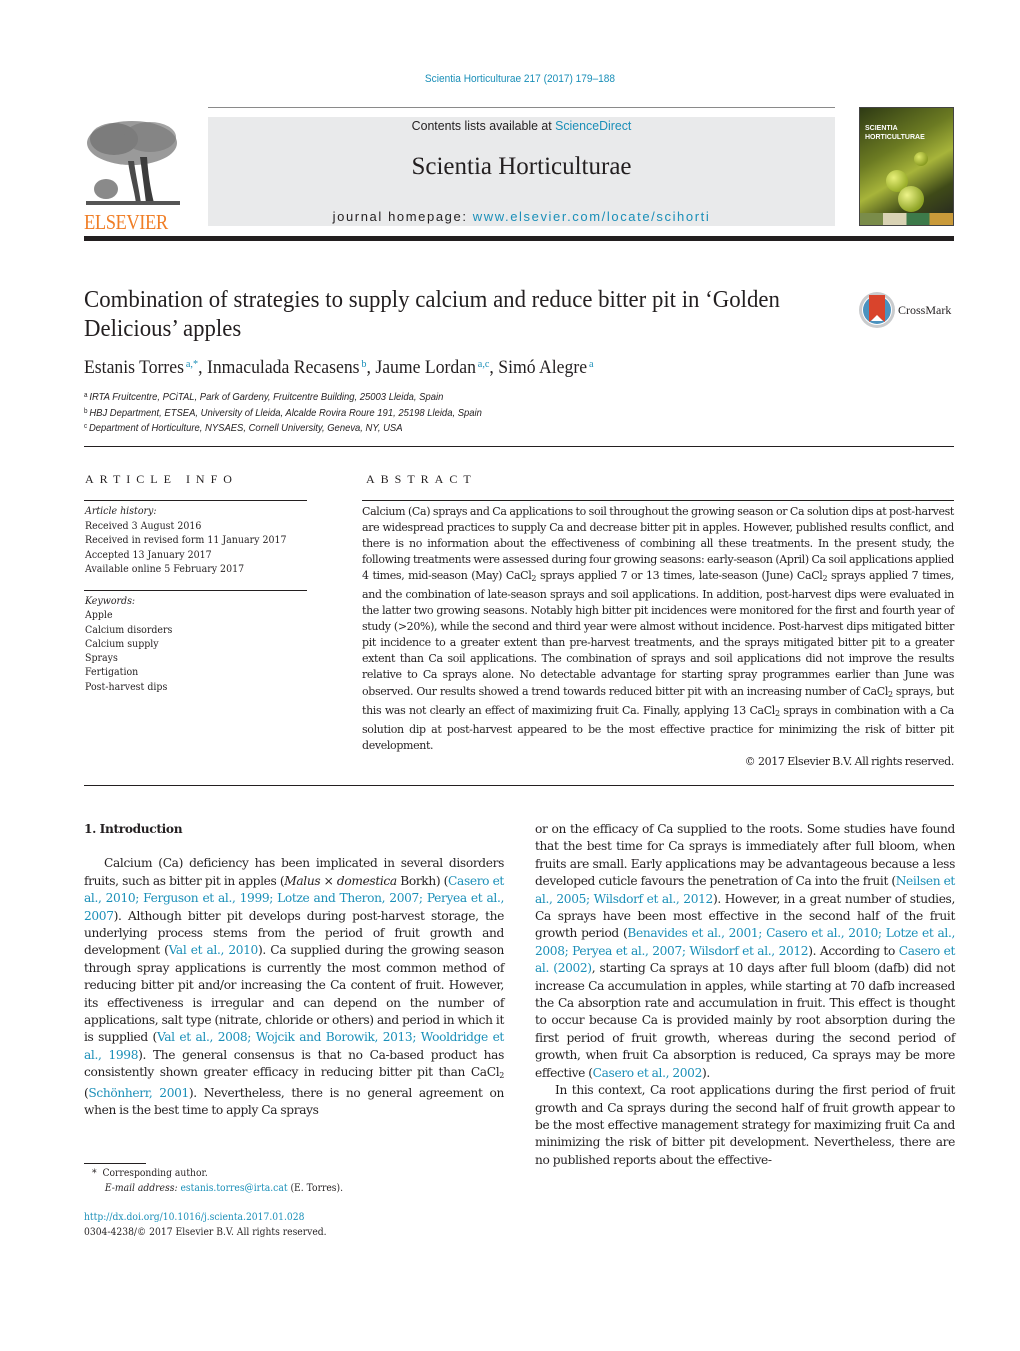  Describe the element at coordinates (521, 166) in the screenshot. I see `journal-title: Scientia Horticulturae` at that location.